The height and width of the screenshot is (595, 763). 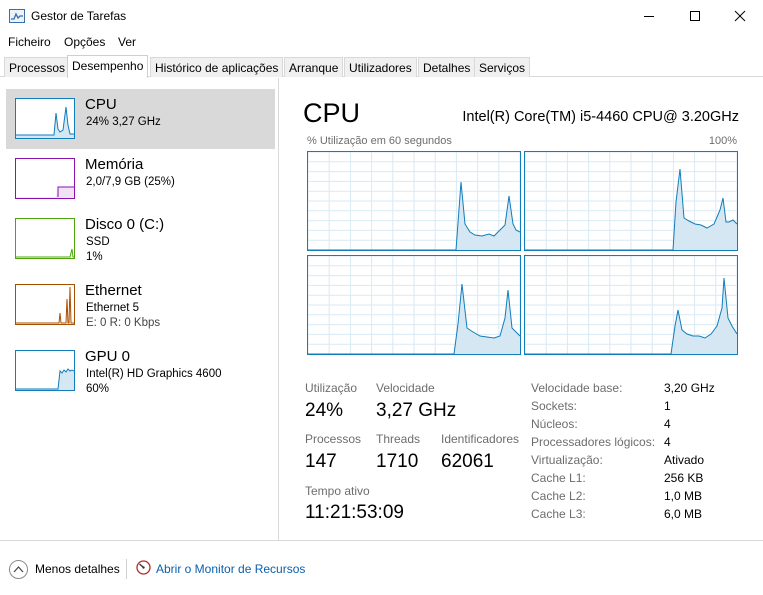 What do you see at coordinates (416, 410) in the screenshot?
I see `velocidade-value: 3,27 GHz` at bounding box center [416, 410].